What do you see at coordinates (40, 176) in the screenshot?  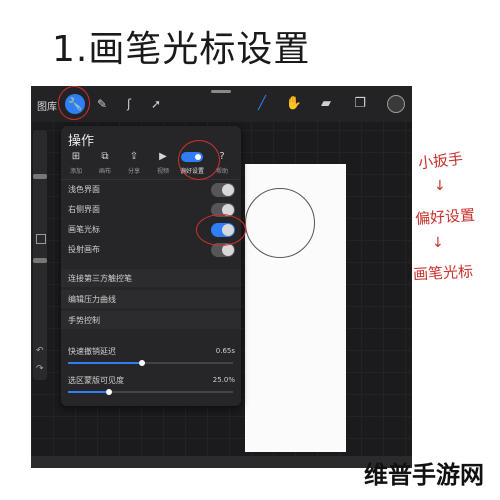 I see `brush-size-slider` at bounding box center [40, 176].